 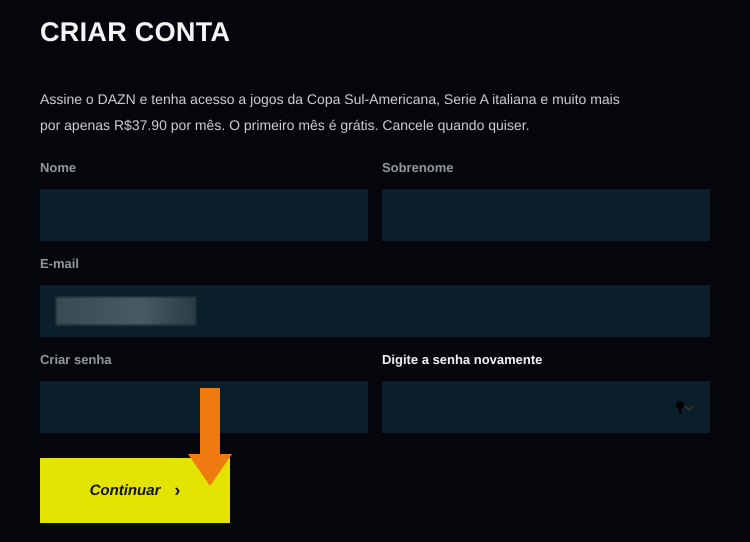 What do you see at coordinates (418, 168) in the screenshot?
I see `field-label: Sobrenome` at bounding box center [418, 168].